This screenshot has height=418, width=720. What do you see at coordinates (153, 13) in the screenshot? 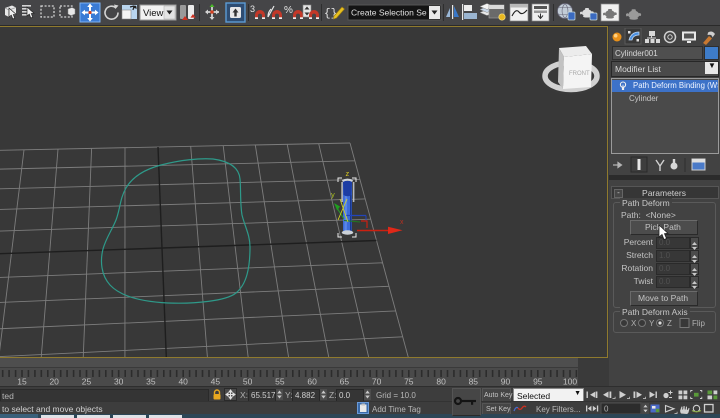
I see `svg-text: View` at bounding box center [153, 13].